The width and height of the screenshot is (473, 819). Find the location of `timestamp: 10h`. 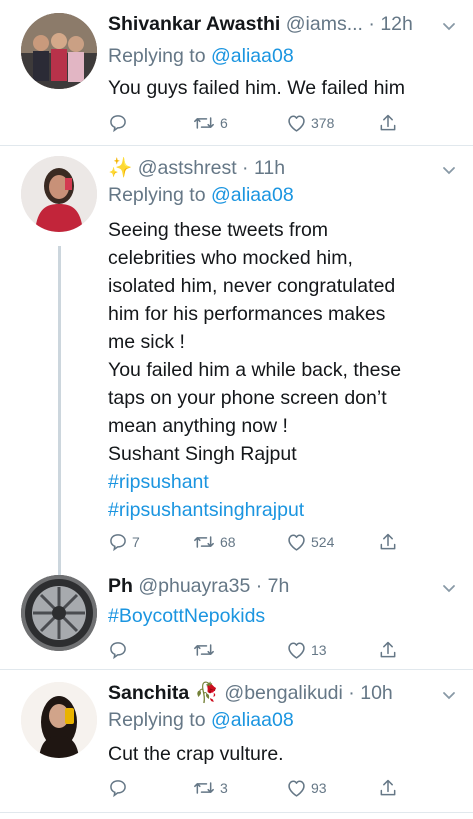

timestamp: 10h is located at coordinates (376, 693).